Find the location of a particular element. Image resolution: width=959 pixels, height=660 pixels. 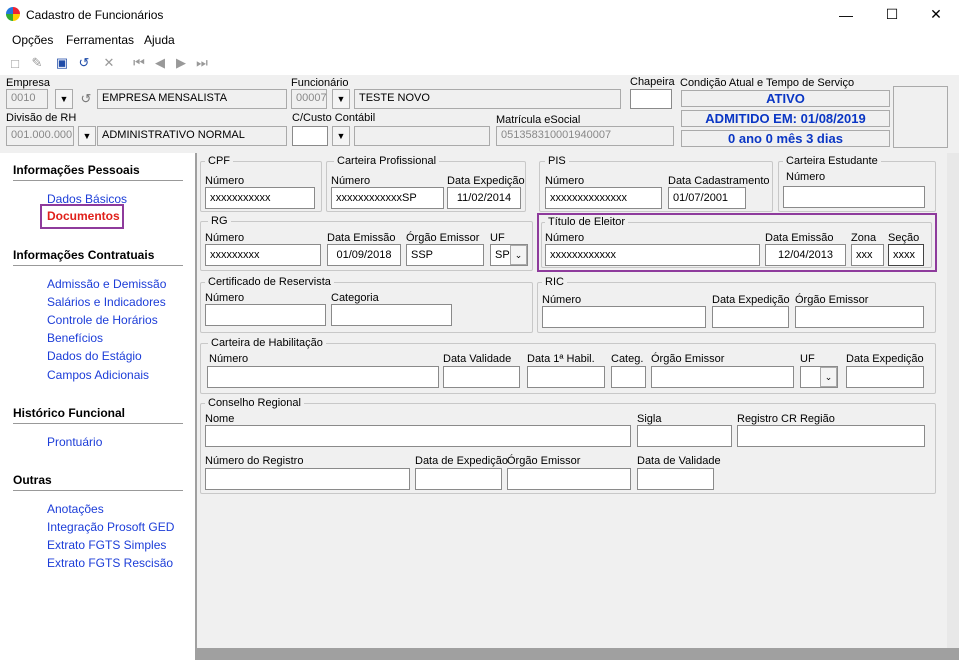

sidebar-item-salarios: Salários e Indicadores is located at coordinates (106, 302).